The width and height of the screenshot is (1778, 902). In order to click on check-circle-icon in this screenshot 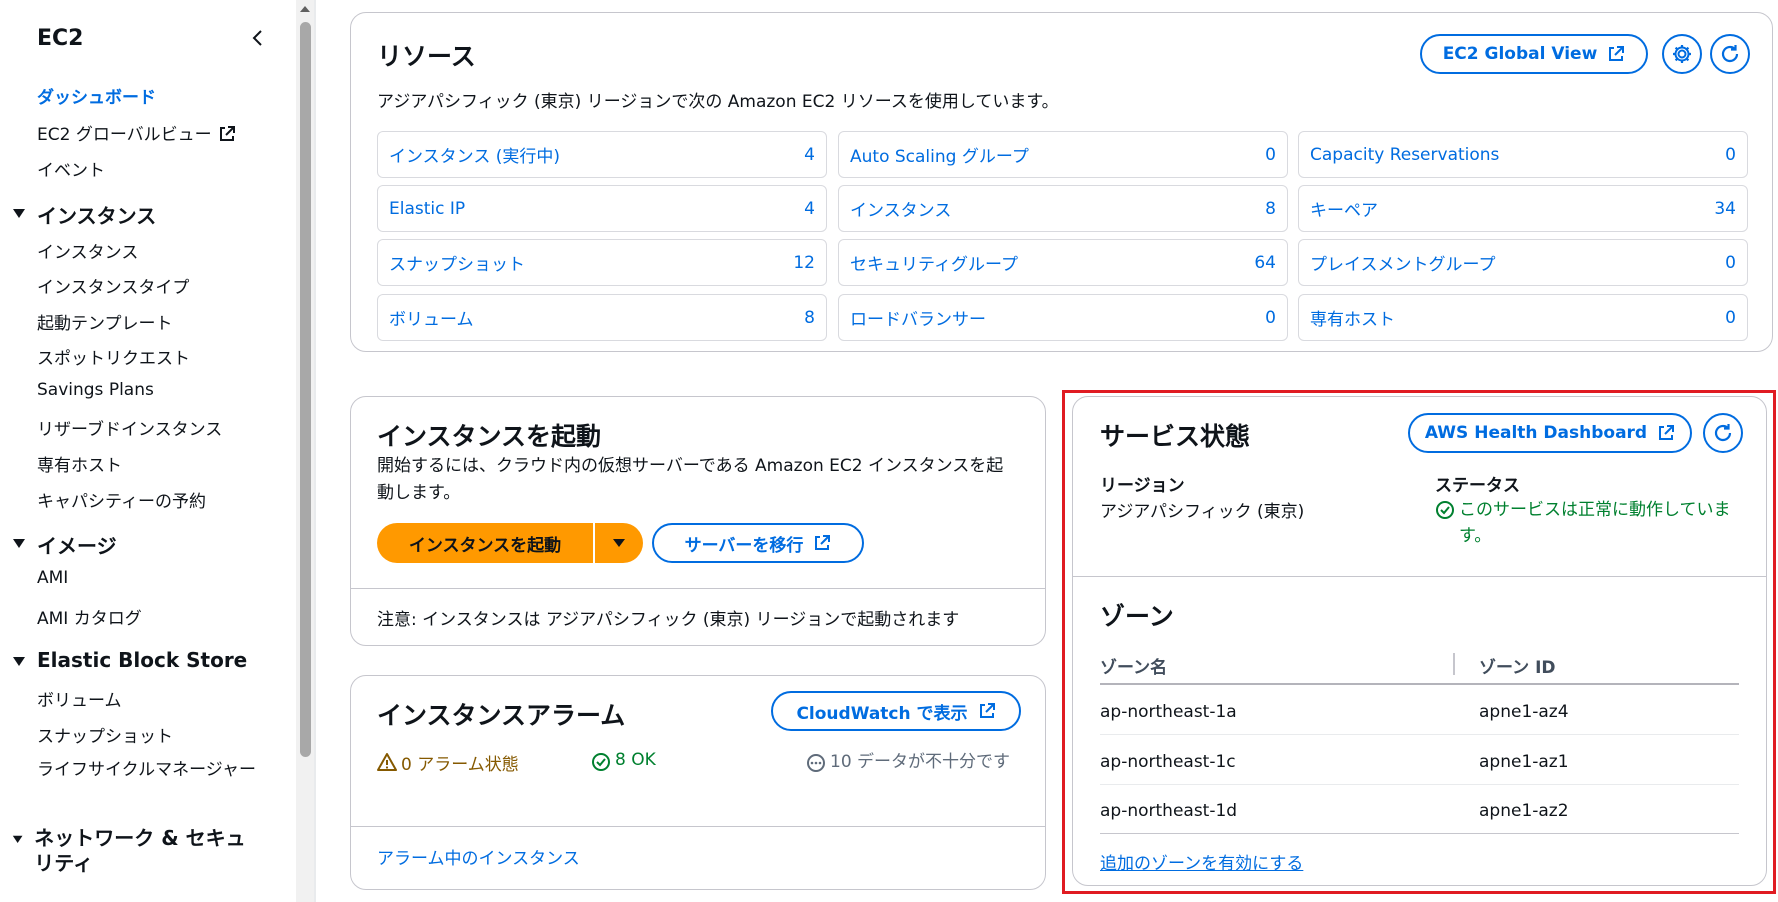, I will do `click(601, 762)`.